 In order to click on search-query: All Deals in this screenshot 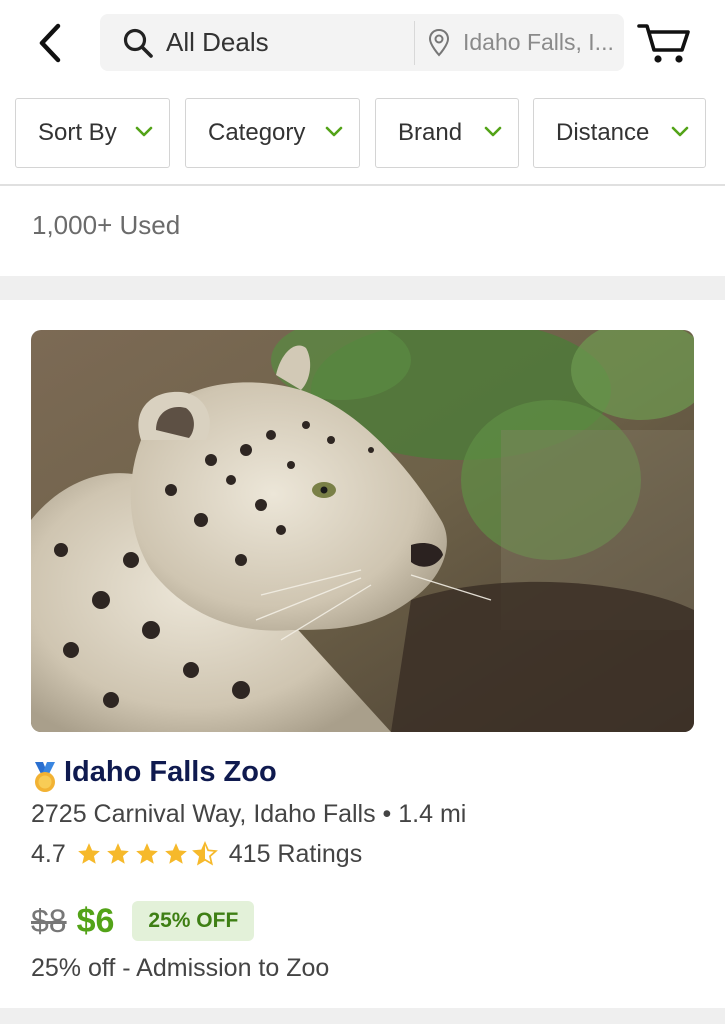, I will do `click(217, 42)`.